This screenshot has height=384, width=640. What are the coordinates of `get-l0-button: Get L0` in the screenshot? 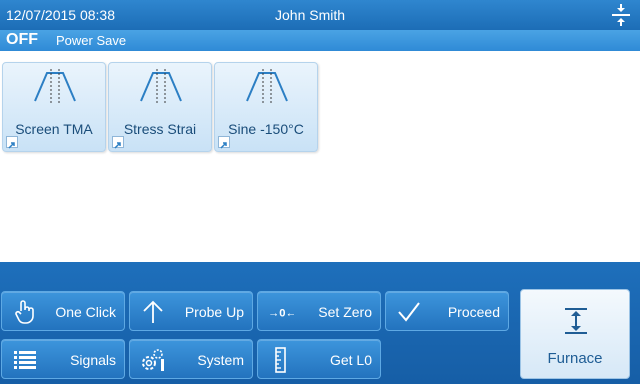 It's located at (319, 359).